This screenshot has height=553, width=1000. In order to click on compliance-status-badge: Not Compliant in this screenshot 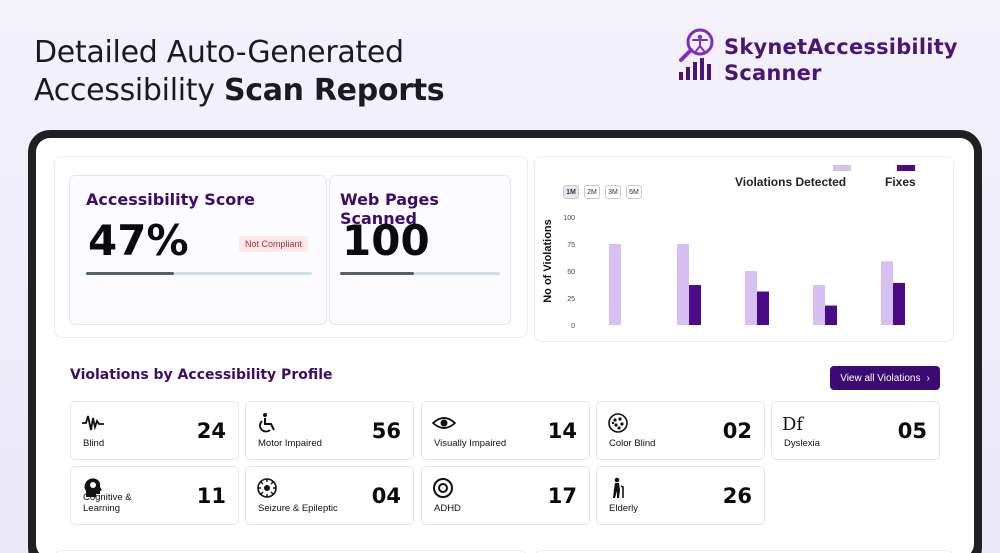, I will do `click(273, 244)`.